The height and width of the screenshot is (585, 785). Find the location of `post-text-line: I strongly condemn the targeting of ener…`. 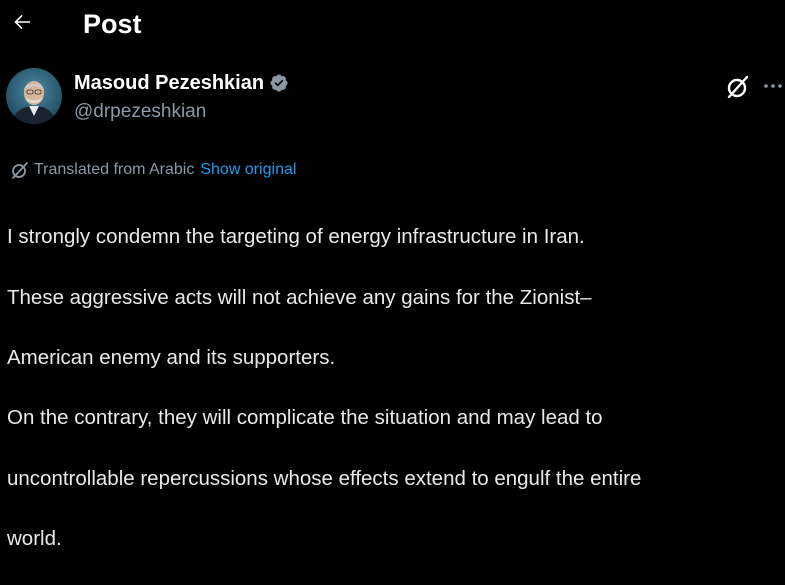

post-text-line: I strongly condemn the targeting of ener… is located at coordinates (296, 237).